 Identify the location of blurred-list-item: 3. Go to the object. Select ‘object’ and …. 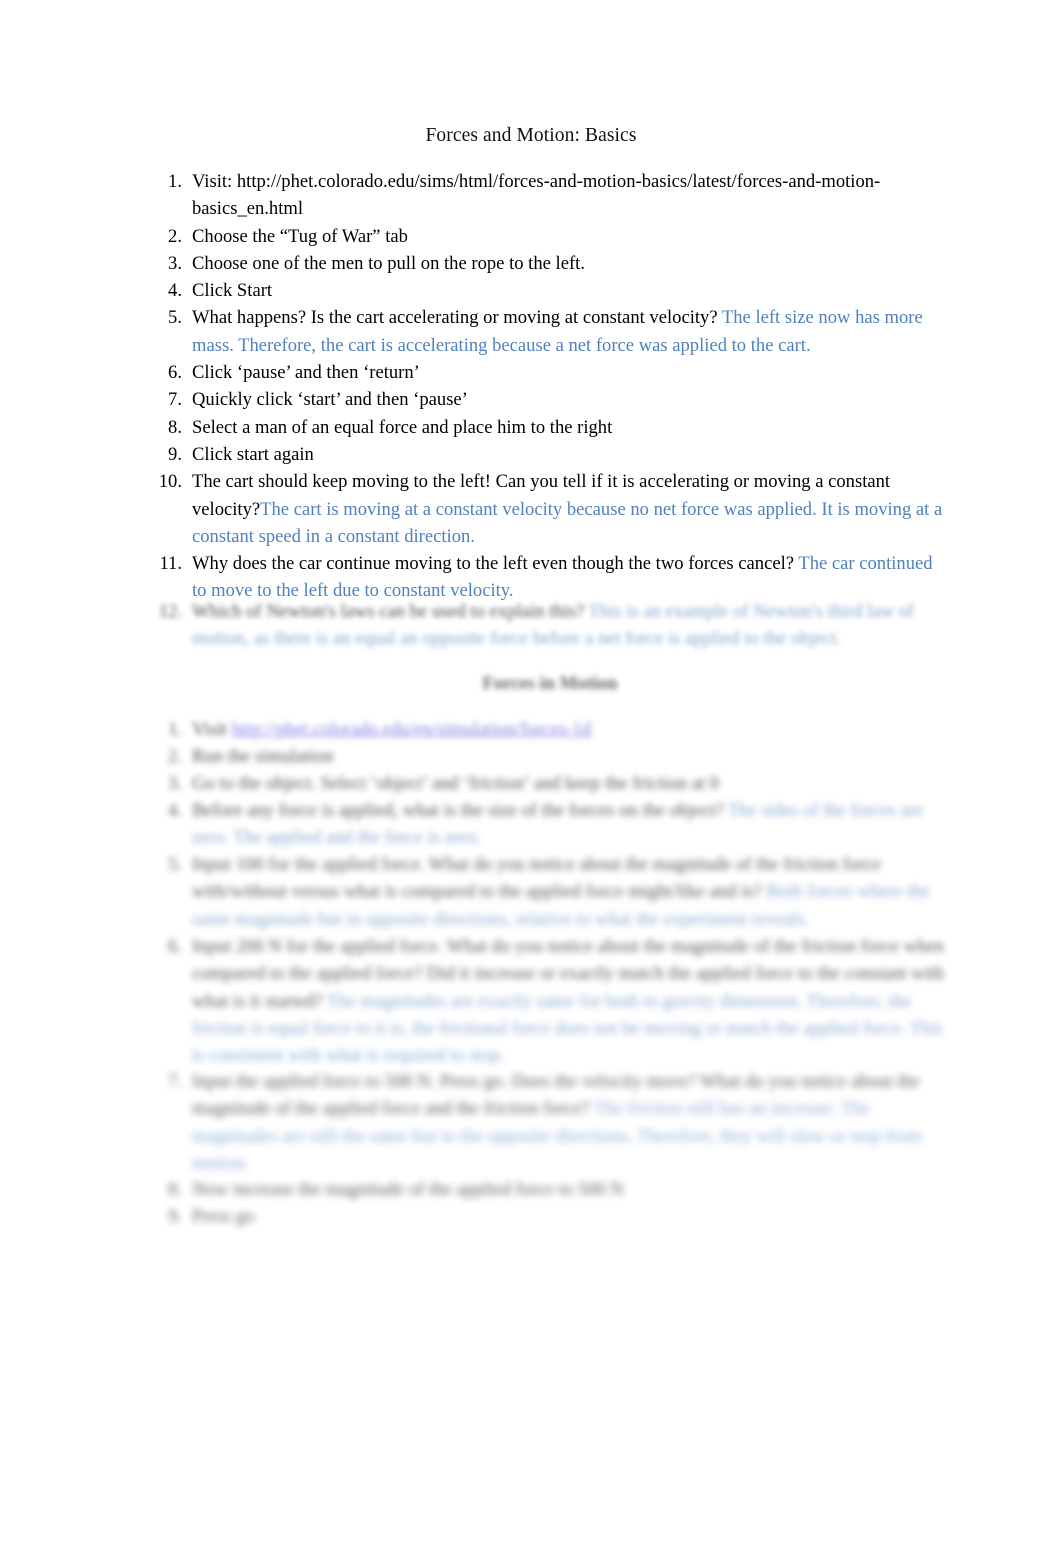
(550, 783).